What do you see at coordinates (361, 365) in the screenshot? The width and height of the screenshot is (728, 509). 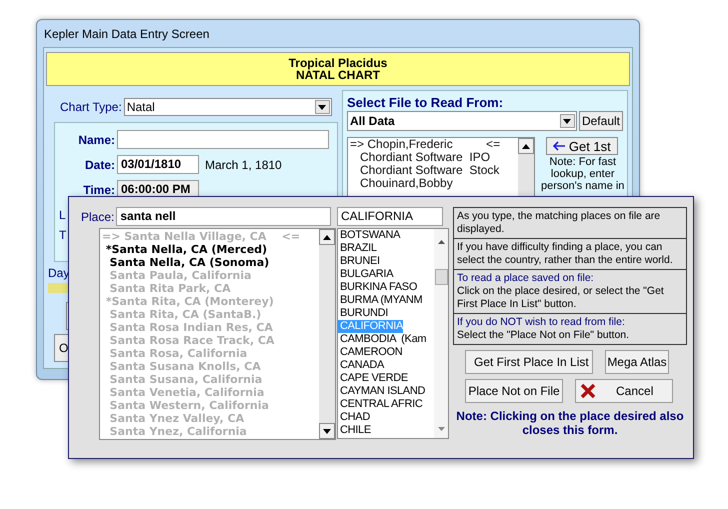 I see `country-item: CANADA` at bounding box center [361, 365].